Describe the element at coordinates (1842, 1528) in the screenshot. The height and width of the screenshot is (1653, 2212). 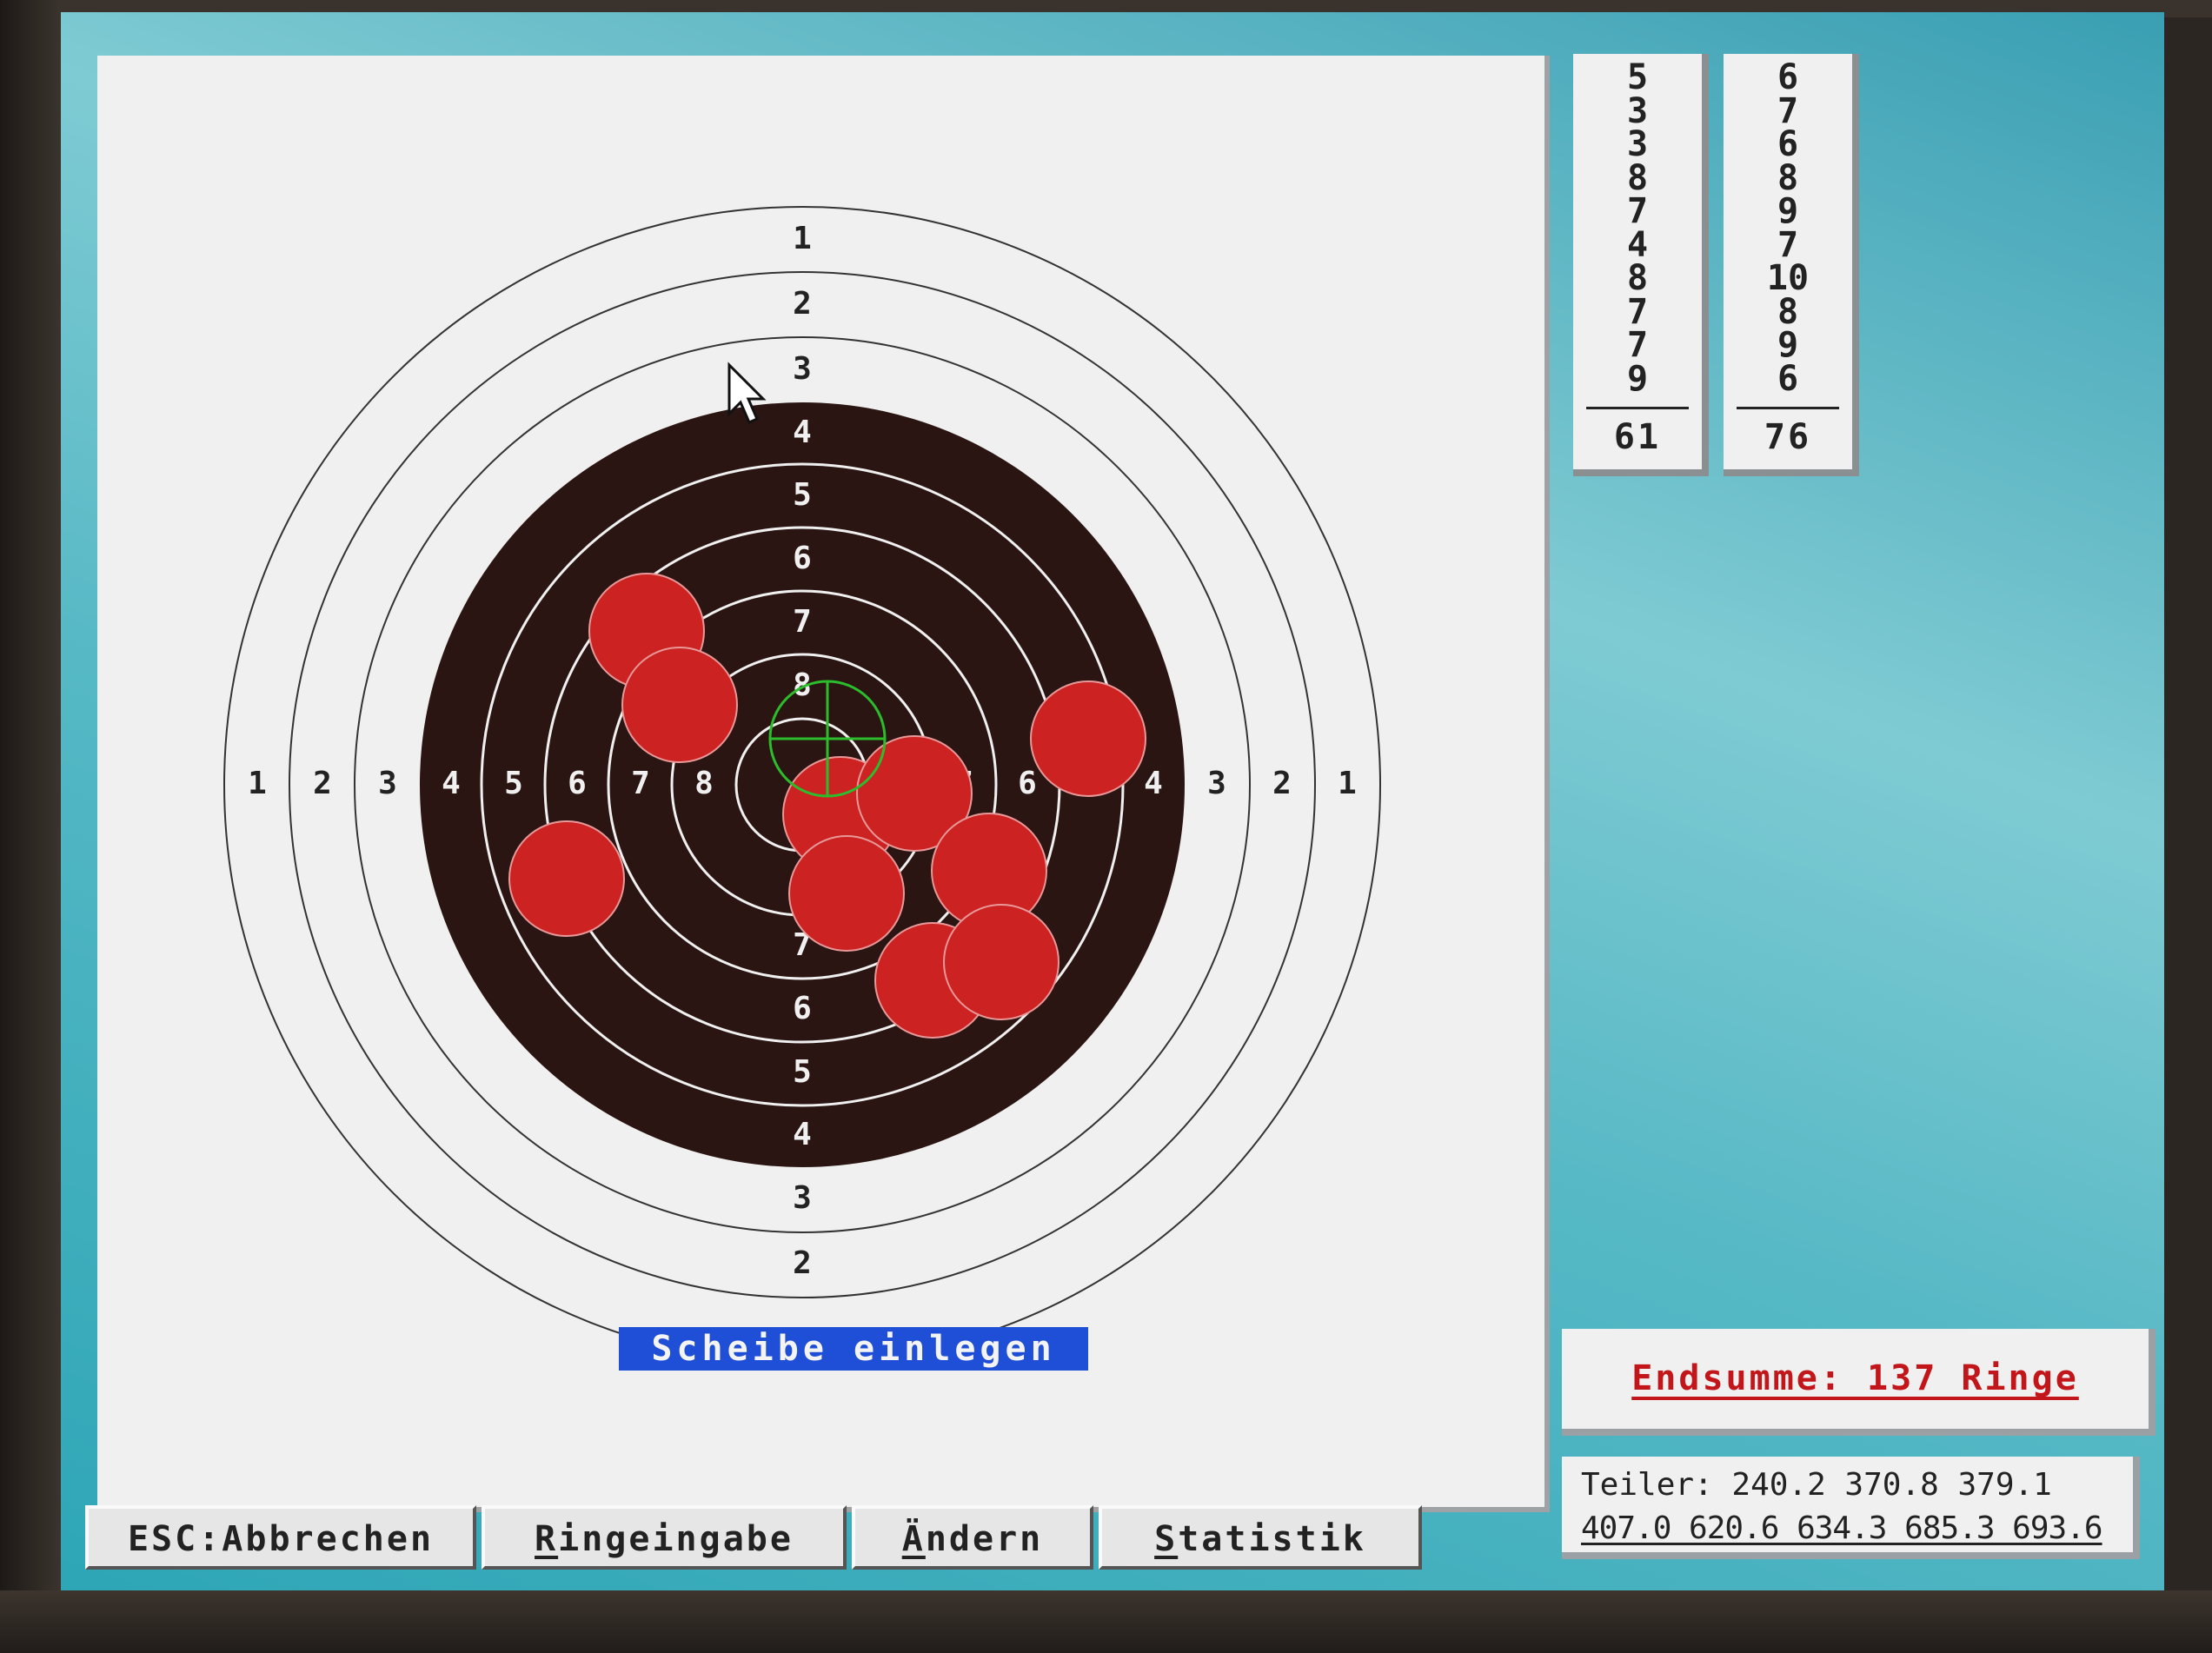
I see `teiler-line-2: 407.0 620.6 634.3 685.3 693.6` at that location.